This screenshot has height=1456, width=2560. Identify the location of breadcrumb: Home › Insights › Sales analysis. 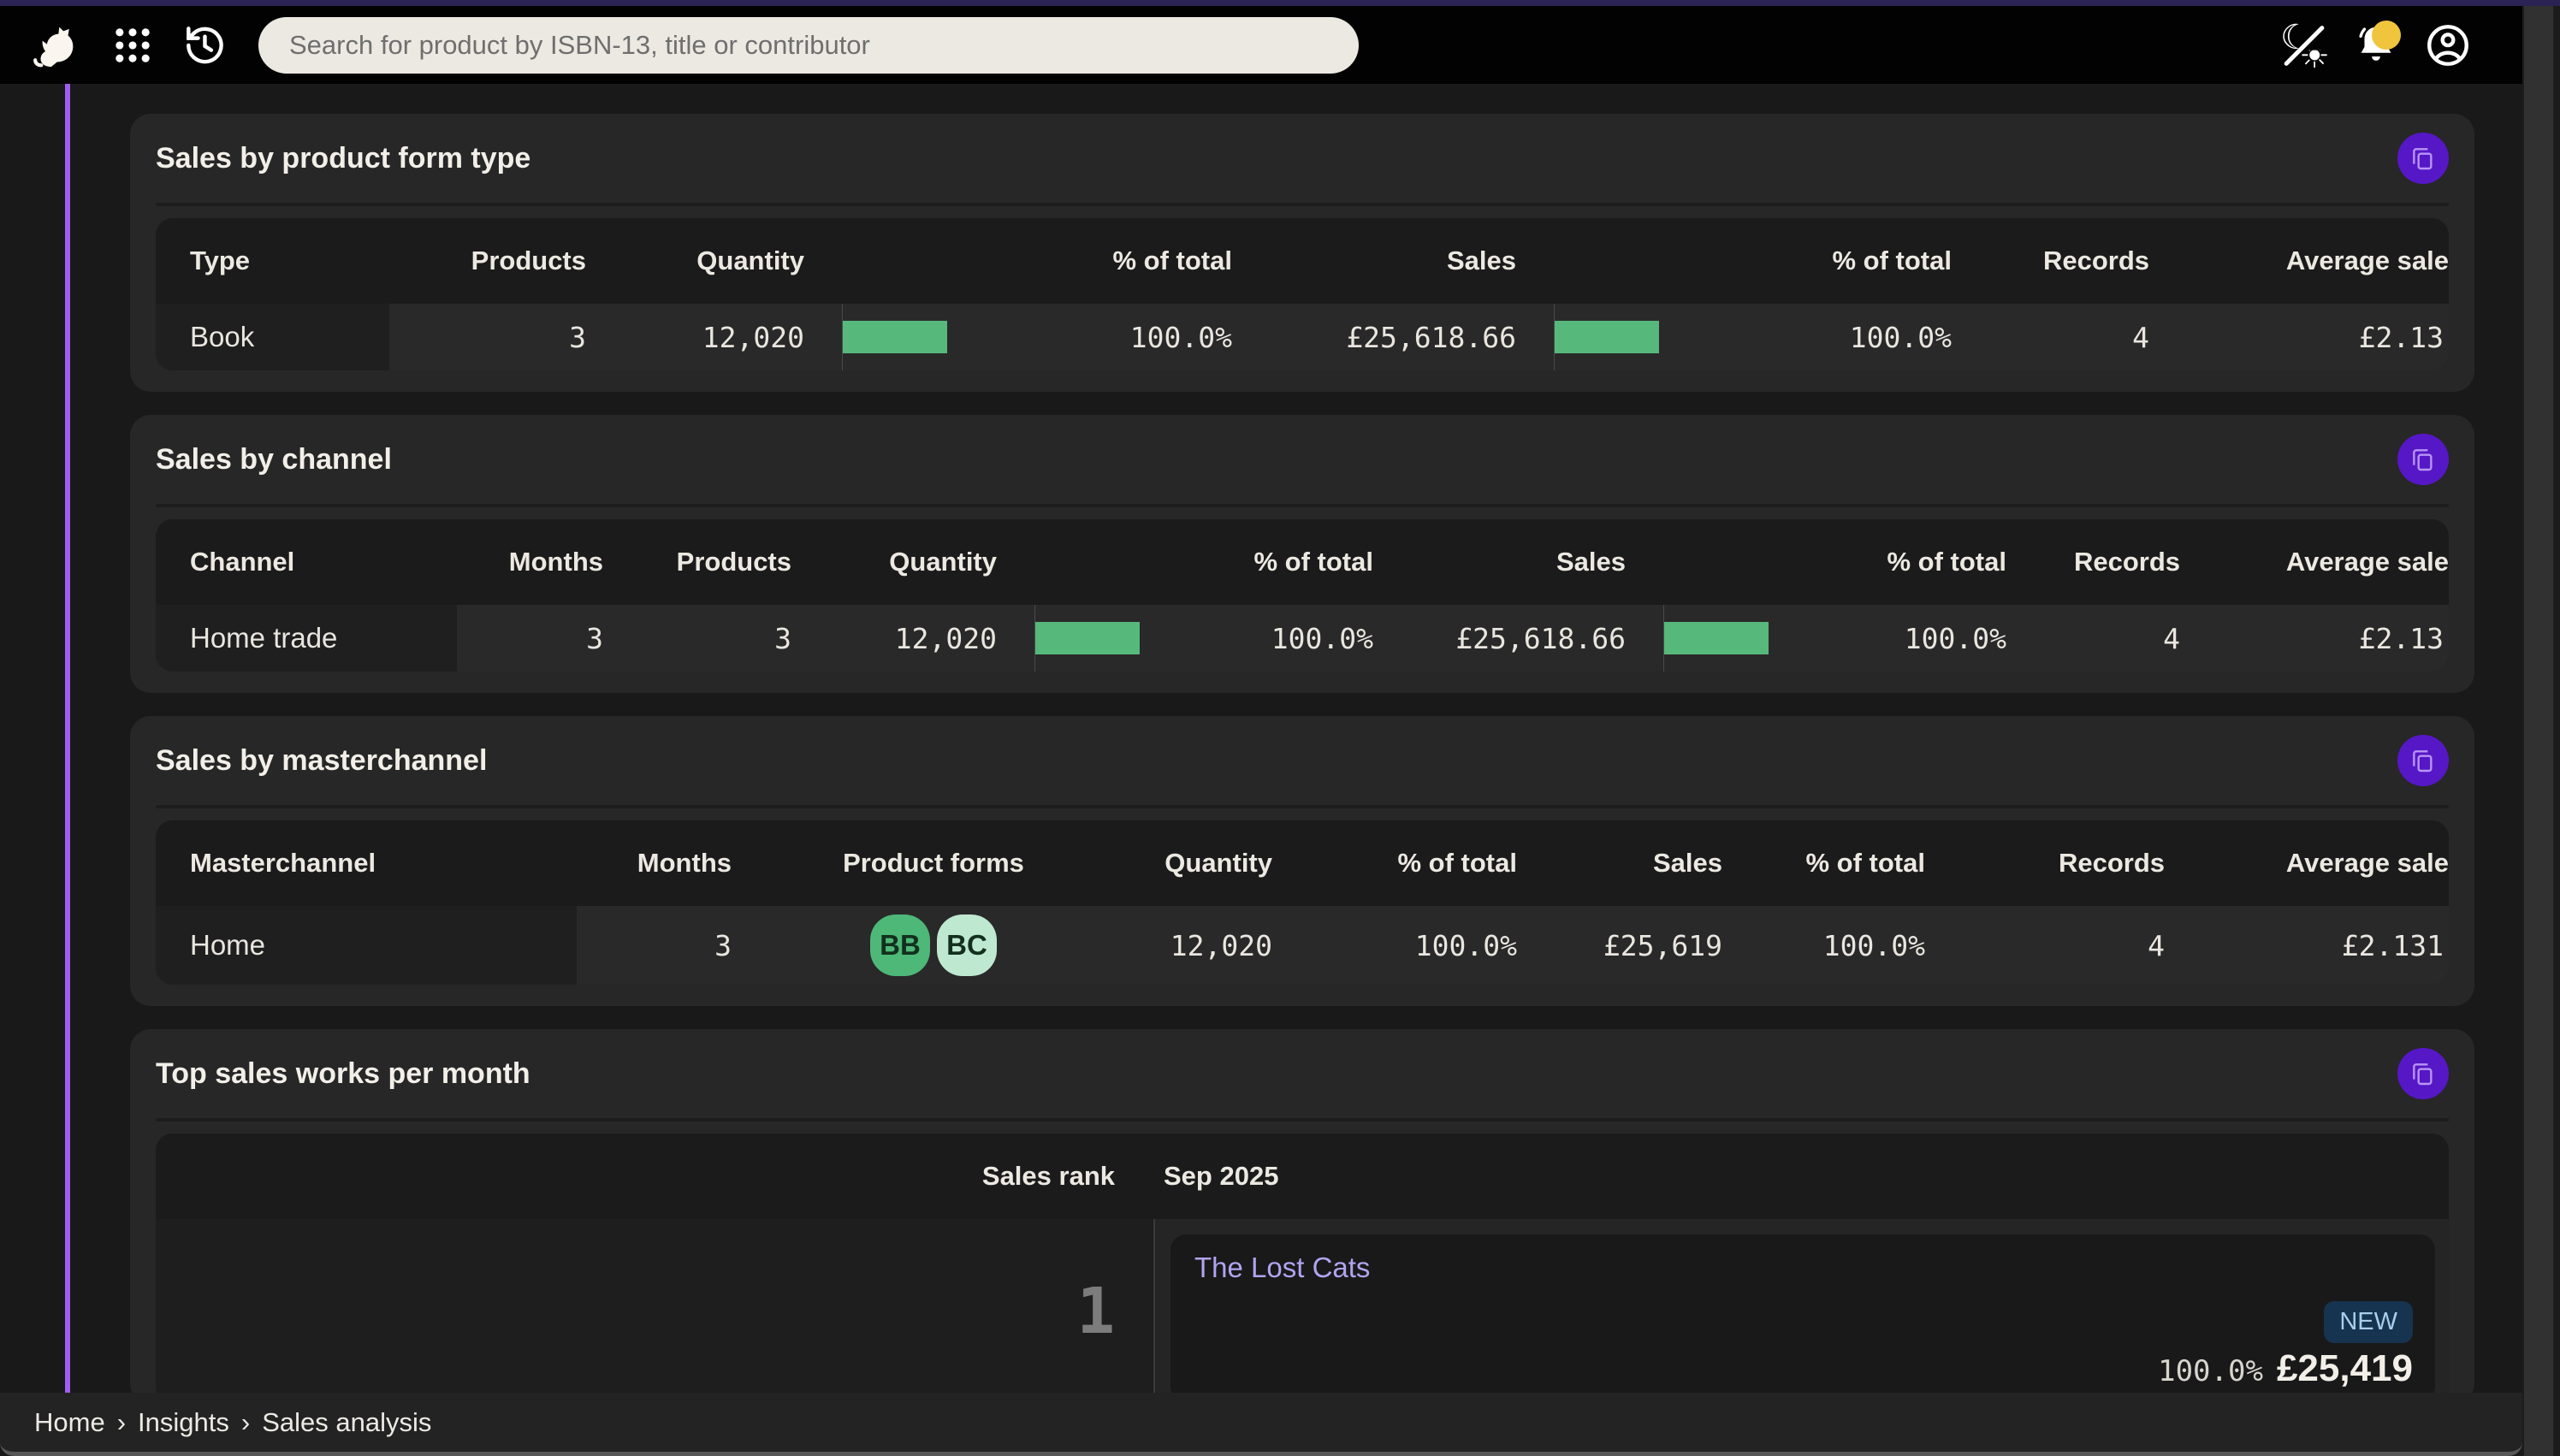
(232, 1422).